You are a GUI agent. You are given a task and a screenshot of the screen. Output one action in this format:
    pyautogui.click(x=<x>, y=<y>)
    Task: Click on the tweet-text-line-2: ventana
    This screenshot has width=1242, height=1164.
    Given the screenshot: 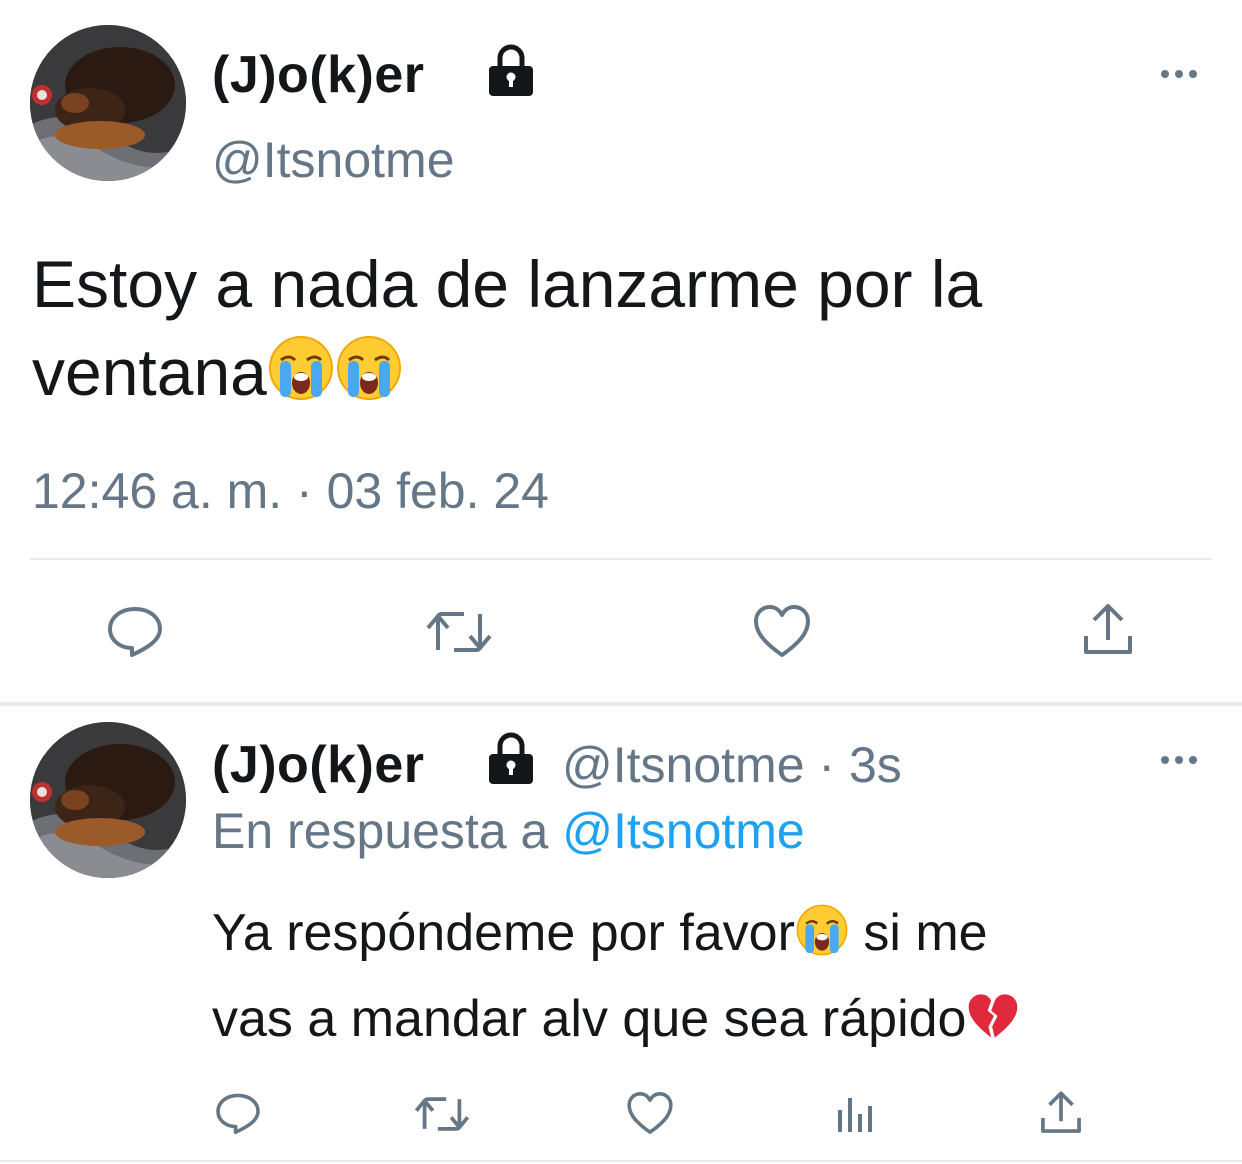 What is the action you would take?
    pyautogui.click(x=622, y=372)
    